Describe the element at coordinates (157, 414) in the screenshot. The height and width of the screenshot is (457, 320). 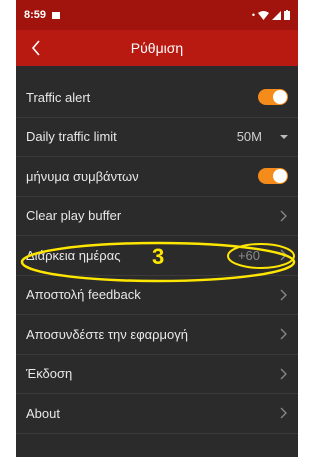
I see `setting-about: About` at that location.